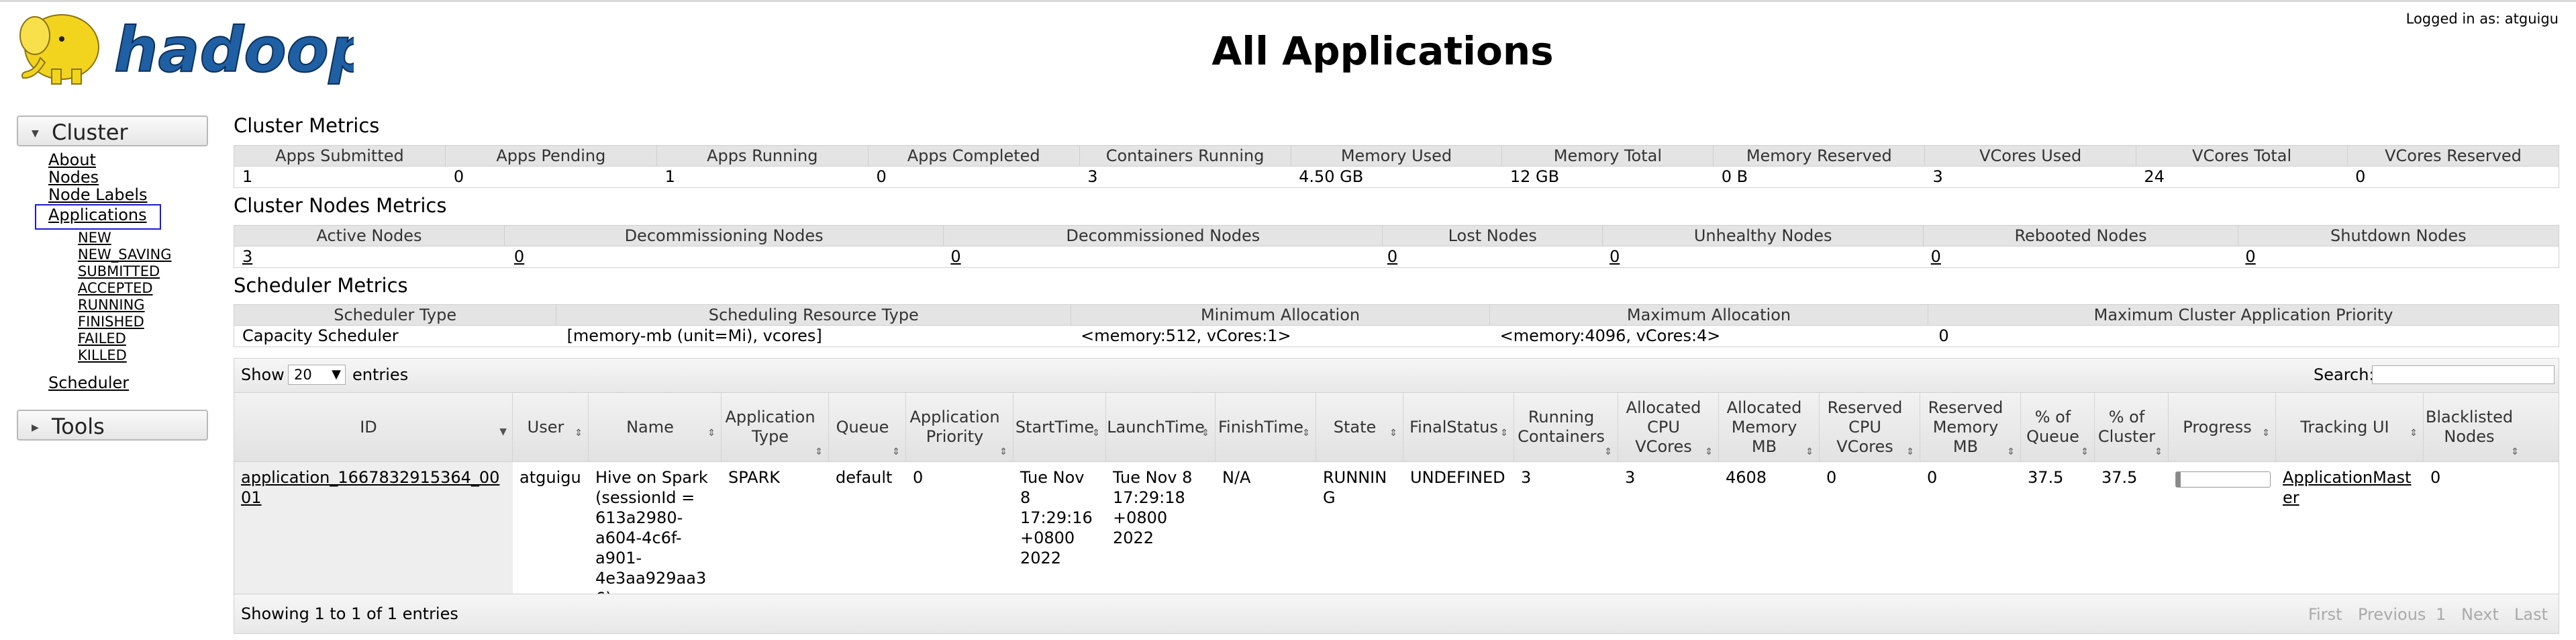 The height and width of the screenshot is (640, 2576). What do you see at coordinates (2463, 374) in the screenshot?
I see `search-input` at bounding box center [2463, 374].